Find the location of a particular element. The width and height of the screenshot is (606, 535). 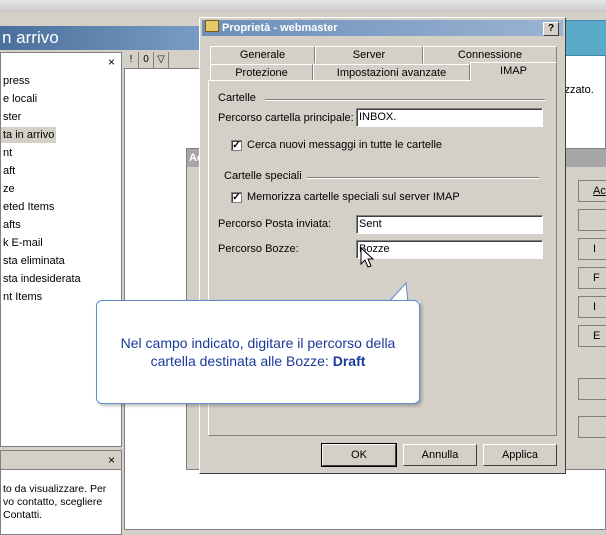

folder-item: nt Items is located at coordinates (22, 297).